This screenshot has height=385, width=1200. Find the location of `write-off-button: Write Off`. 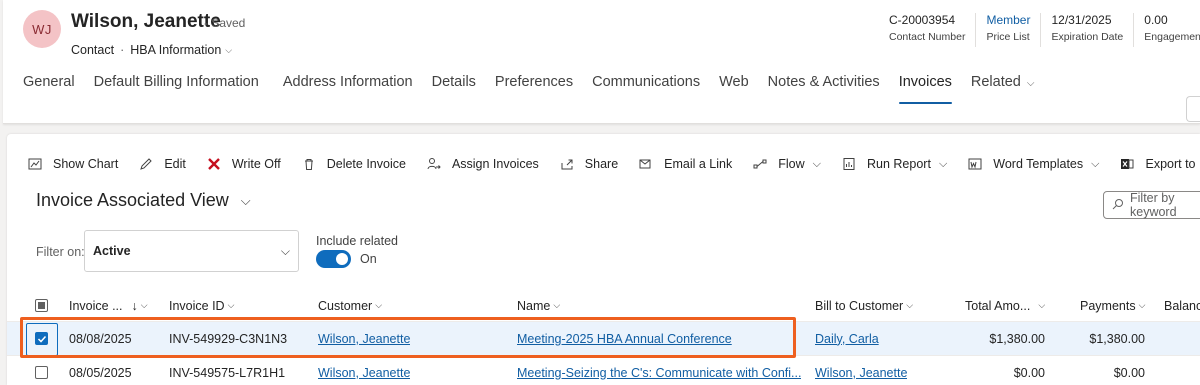

write-off-button: Write Off is located at coordinates (243, 164).